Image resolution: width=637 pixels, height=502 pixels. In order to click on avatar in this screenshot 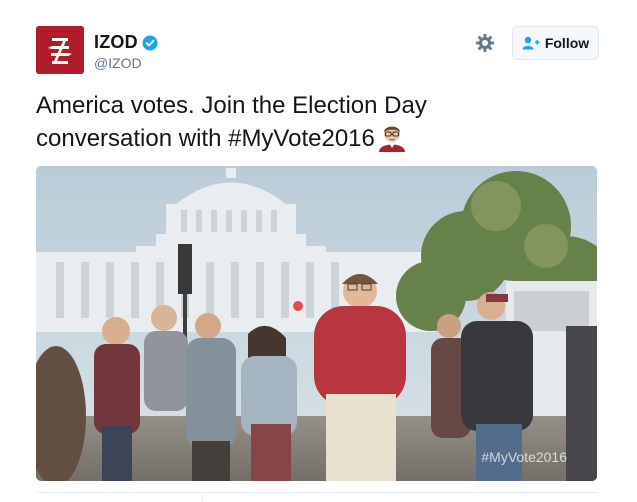, I will do `click(60, 50)`.